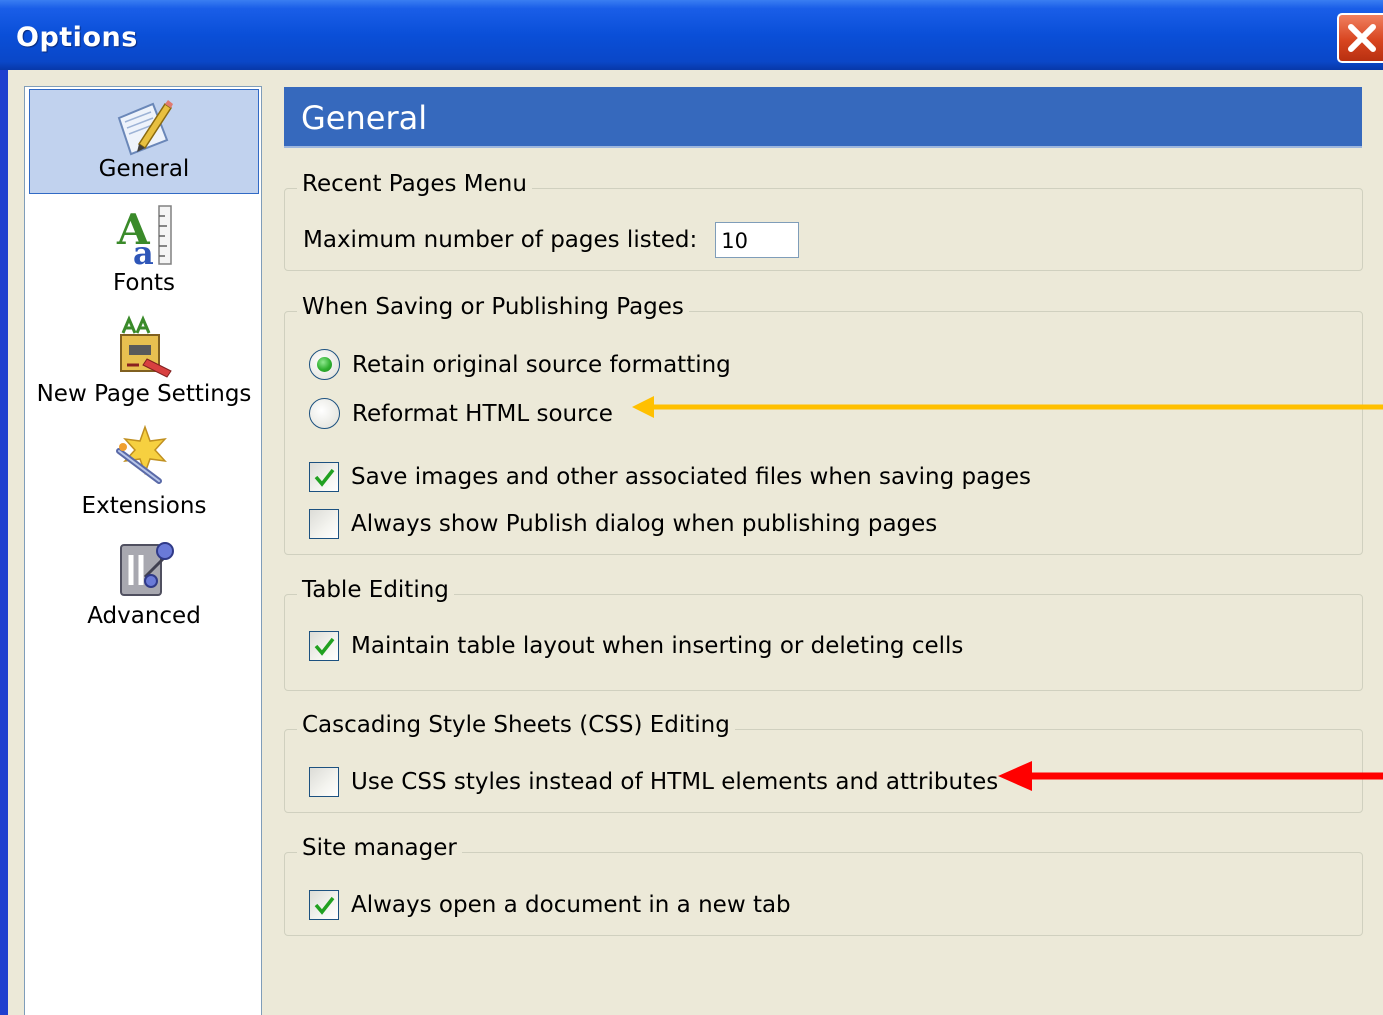 This screenshot has width=1383, height=1015. I want to click on window-title: Options, so click(77, 37).